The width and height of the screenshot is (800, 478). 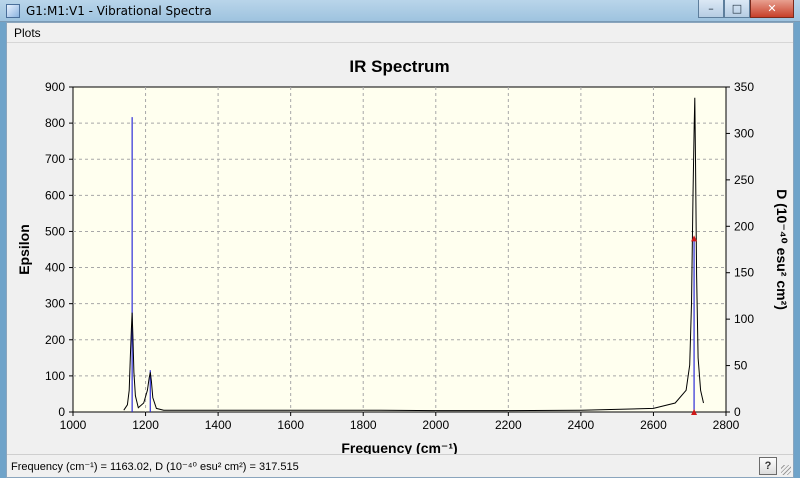 I want to click on x-tick-label: 1200, so click(x=145, y=425).